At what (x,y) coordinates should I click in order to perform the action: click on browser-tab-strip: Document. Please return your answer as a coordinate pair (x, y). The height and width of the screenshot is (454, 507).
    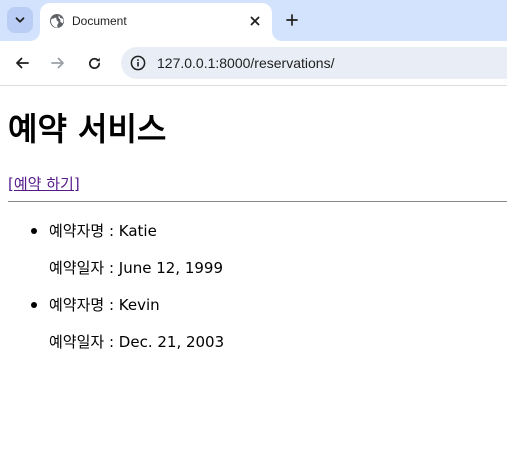
    Looking at the image, I should click on (253, 20).